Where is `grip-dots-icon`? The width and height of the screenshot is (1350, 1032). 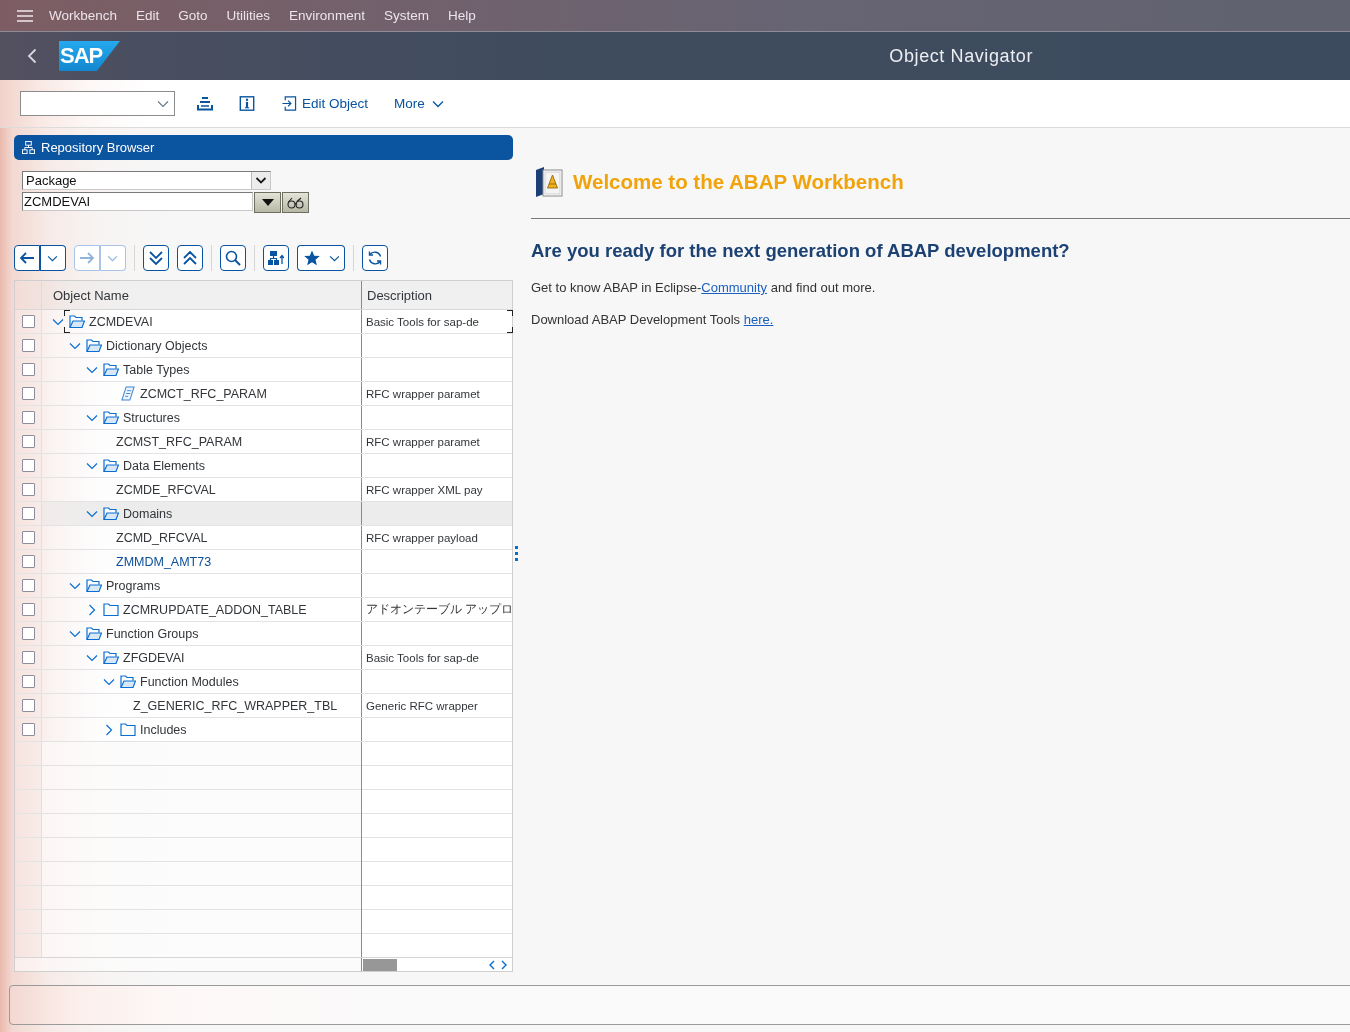 grip-dots-icon is located at coordinates (516, 553).